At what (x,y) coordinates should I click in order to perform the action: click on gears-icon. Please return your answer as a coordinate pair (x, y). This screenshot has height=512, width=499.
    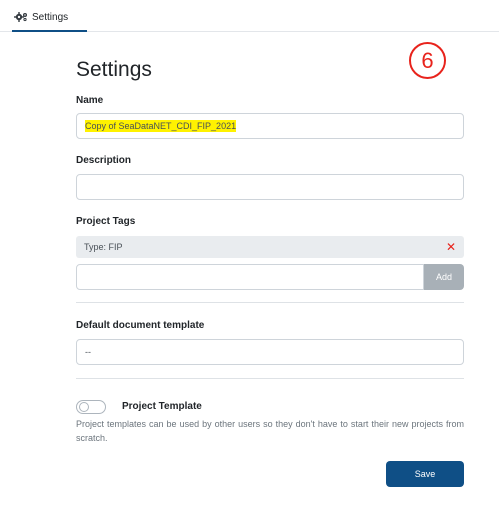
    Looking at the image, I should click on (21, 17).